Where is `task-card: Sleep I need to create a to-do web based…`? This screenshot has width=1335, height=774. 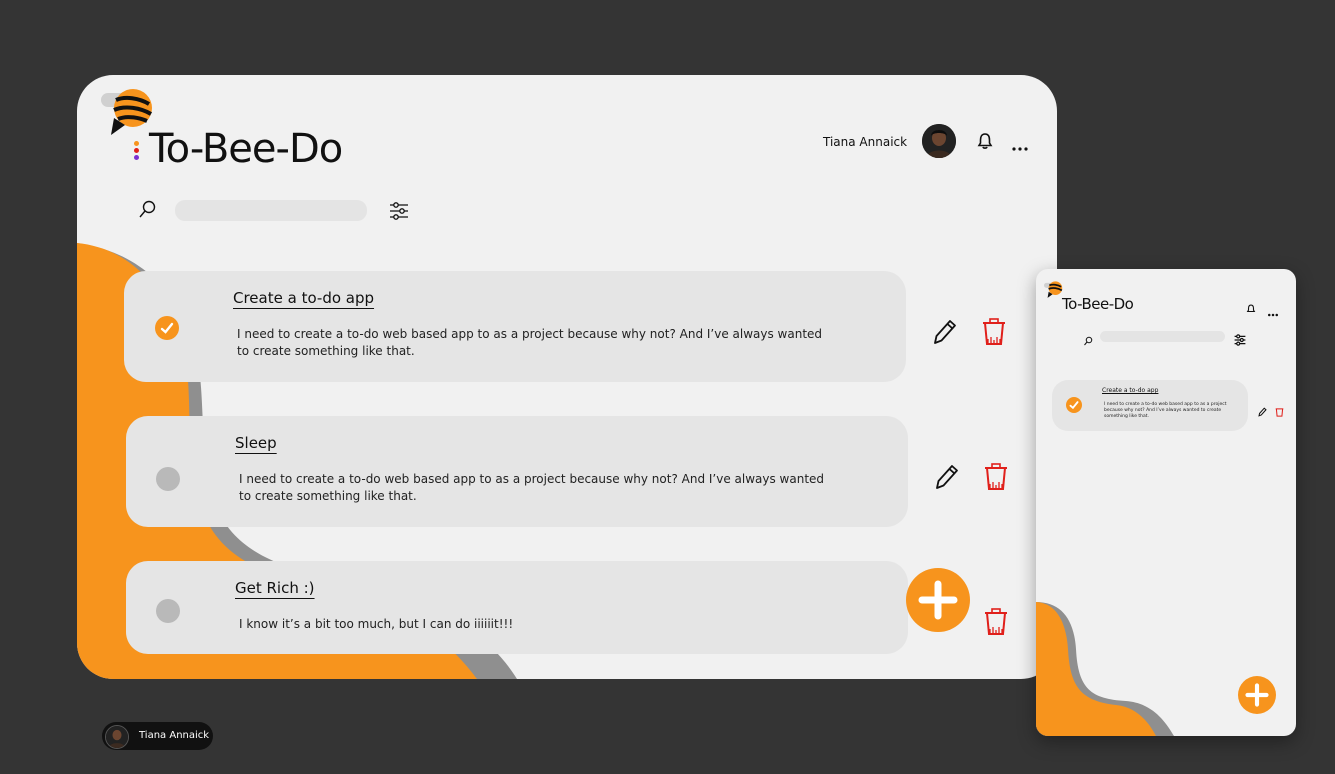 task-card: Sleep I need to create a to-do web based… is located at coordinates (517, 471).